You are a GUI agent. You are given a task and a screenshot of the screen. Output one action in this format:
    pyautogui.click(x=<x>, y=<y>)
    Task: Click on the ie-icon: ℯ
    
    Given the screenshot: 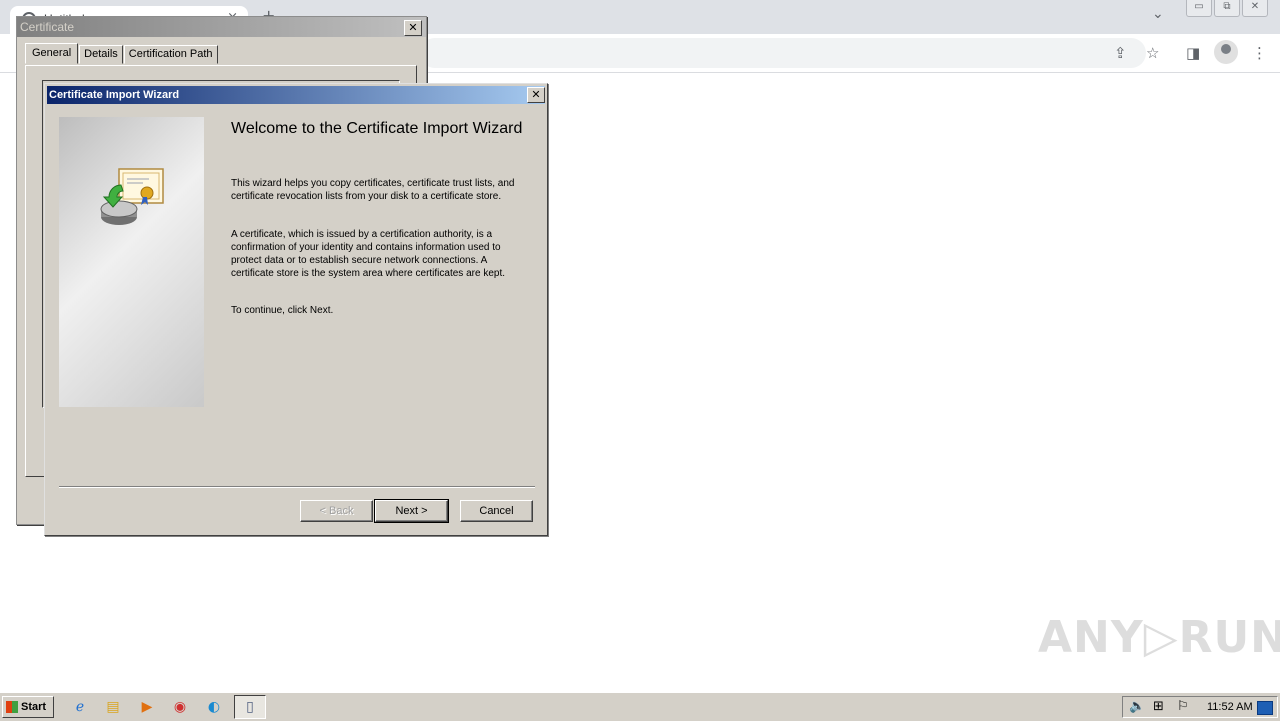 What is the action you would take?
    pyautogui.click(x=80, y=707)
    